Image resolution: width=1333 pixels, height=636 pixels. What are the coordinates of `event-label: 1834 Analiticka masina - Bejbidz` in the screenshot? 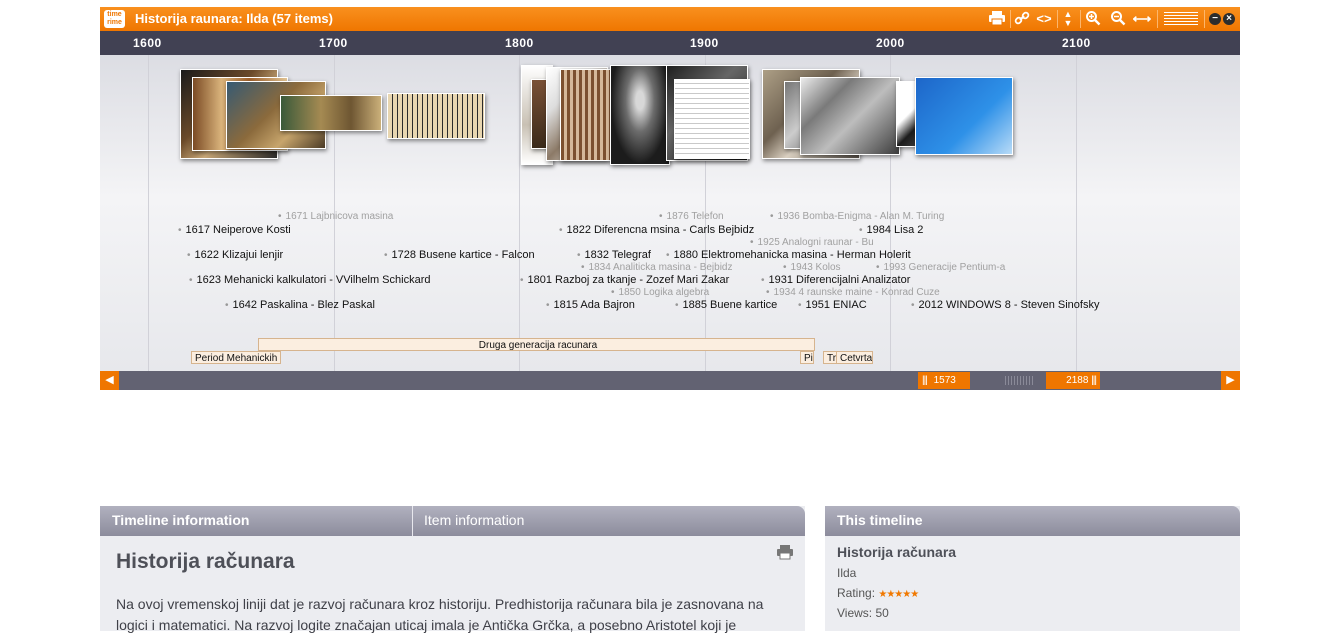 It's located at (657, 267).